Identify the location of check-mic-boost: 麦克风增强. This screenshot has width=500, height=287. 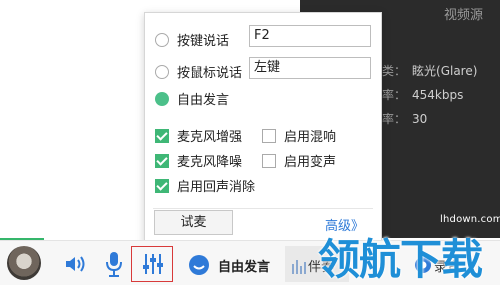
(198, 135).